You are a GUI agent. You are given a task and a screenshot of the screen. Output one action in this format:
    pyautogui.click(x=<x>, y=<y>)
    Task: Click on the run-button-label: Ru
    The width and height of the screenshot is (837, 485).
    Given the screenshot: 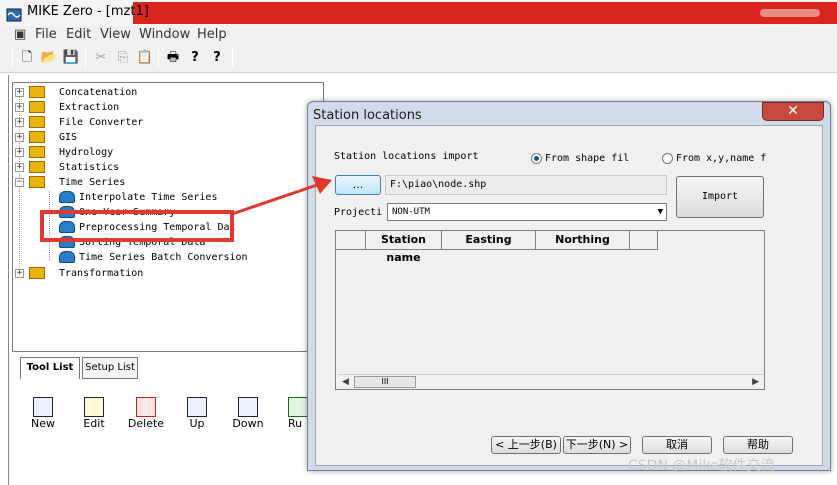 What is the action you would take?
    pyautogui.click(x=295, y=423)
    